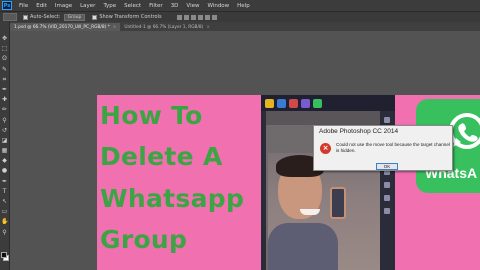  I want to click on hand-tool-icon: ✋, so click(4, 221).